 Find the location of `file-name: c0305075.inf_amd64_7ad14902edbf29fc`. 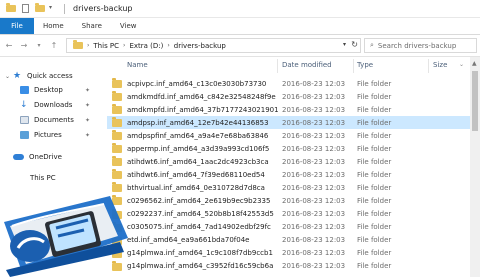

file-name: c0305075.inf_amd64_7ad14902edbf29fc is located at coordinates (199, 227).